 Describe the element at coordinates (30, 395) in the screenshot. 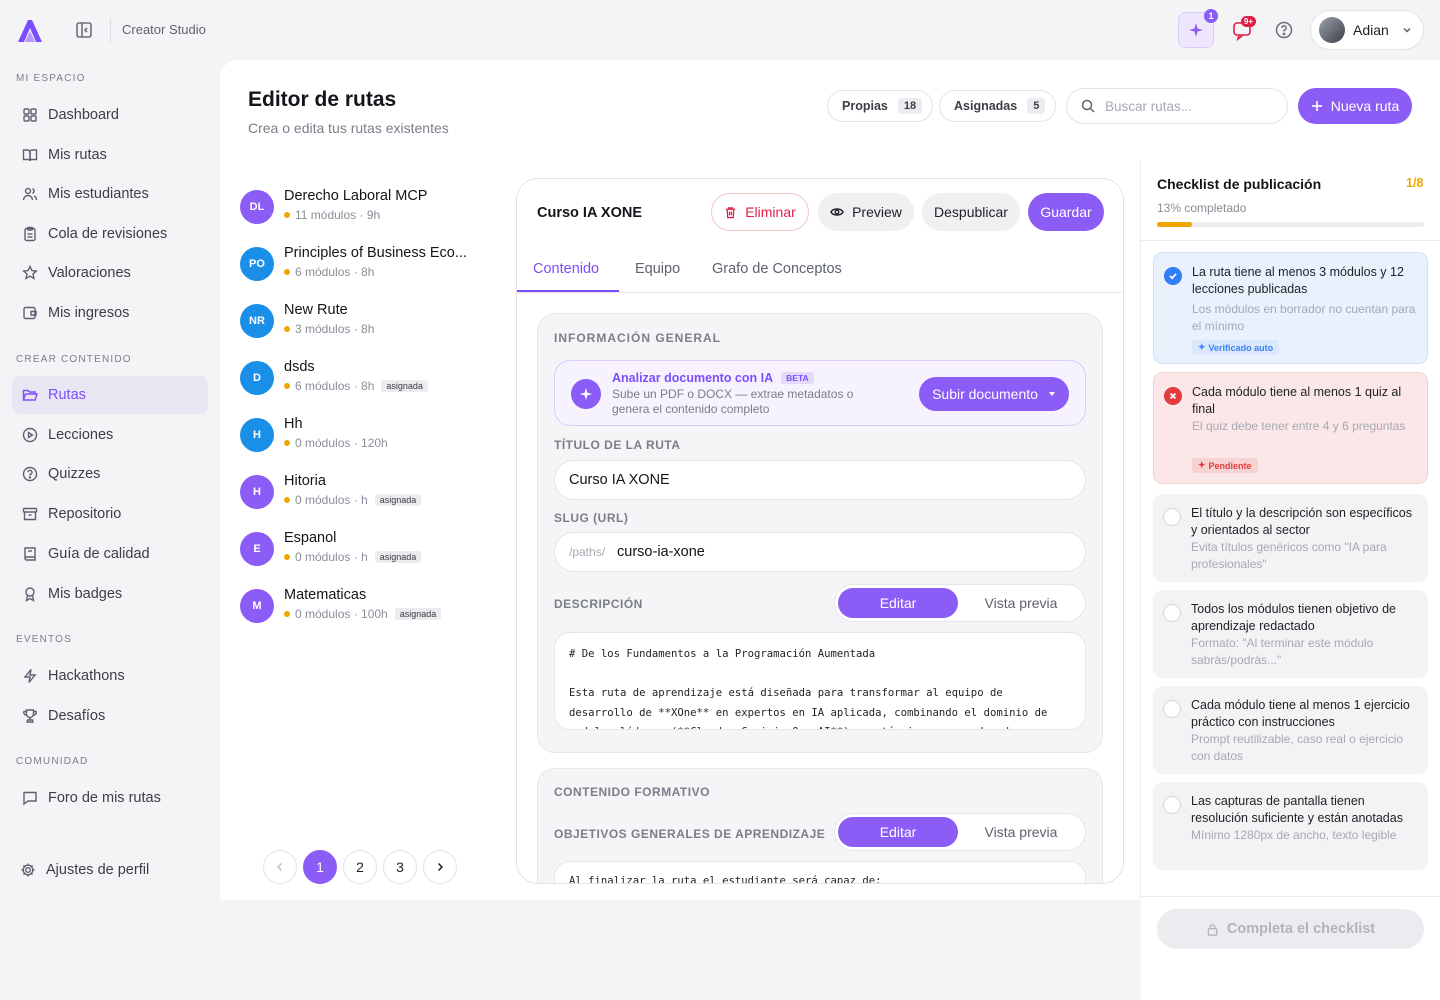

I see `folder-open-icon` at that location.